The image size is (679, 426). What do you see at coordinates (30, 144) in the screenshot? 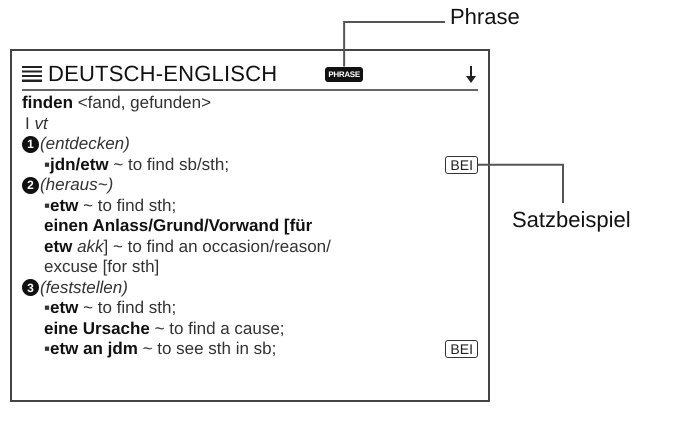
I see `sense-number: 1` at bounding box center [30, 144].